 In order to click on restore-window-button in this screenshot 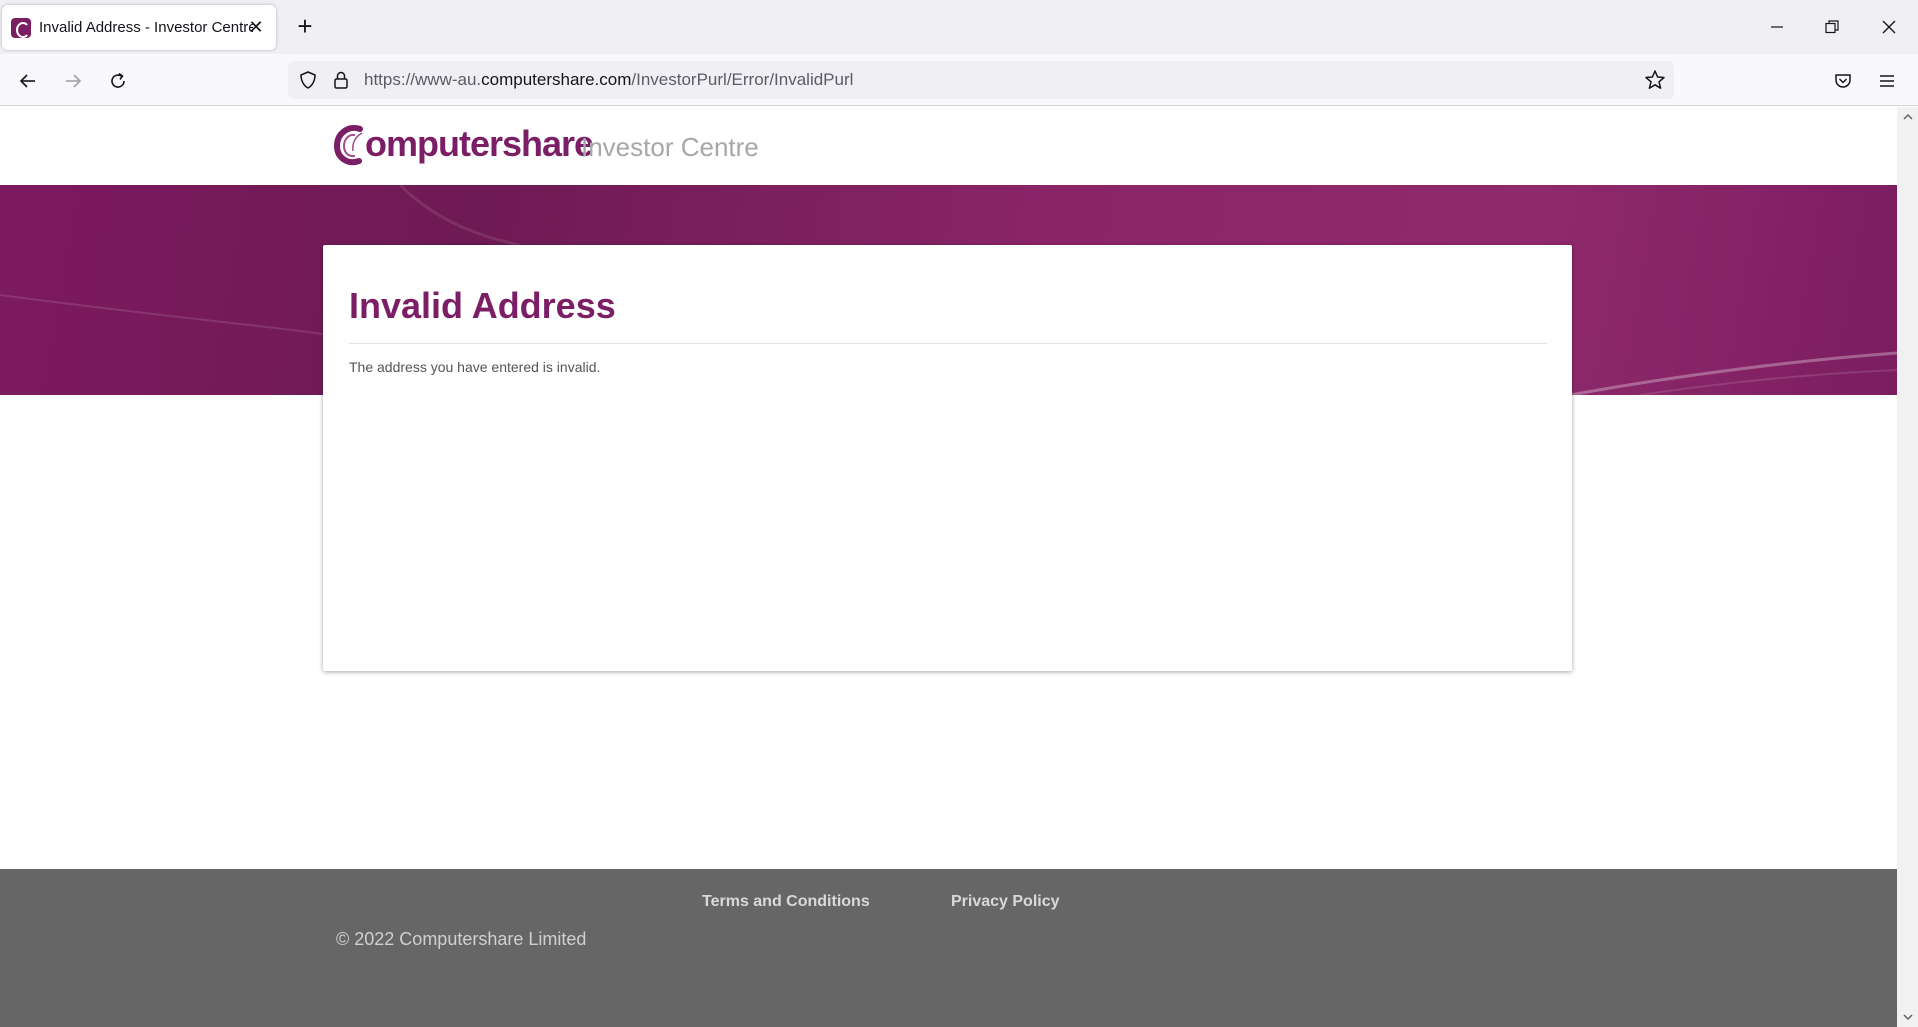, I will do `click(1832, 27)`.